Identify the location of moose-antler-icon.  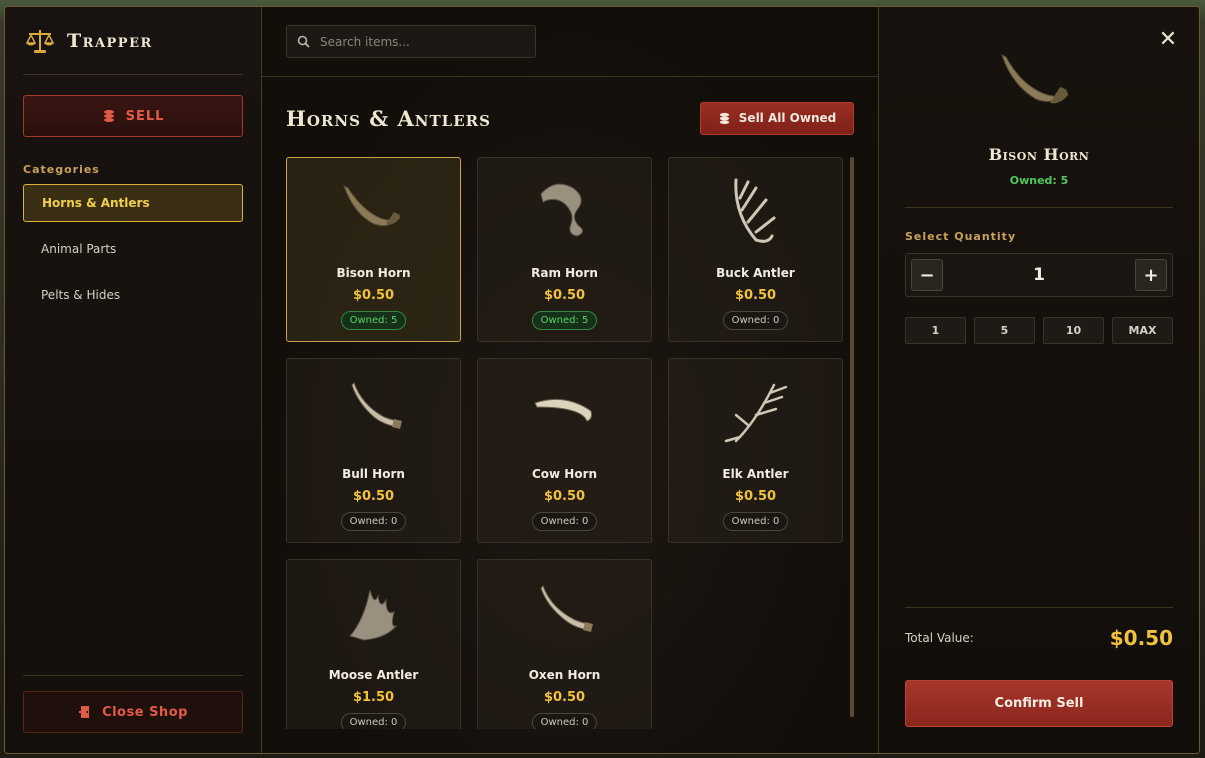
(373, 615).